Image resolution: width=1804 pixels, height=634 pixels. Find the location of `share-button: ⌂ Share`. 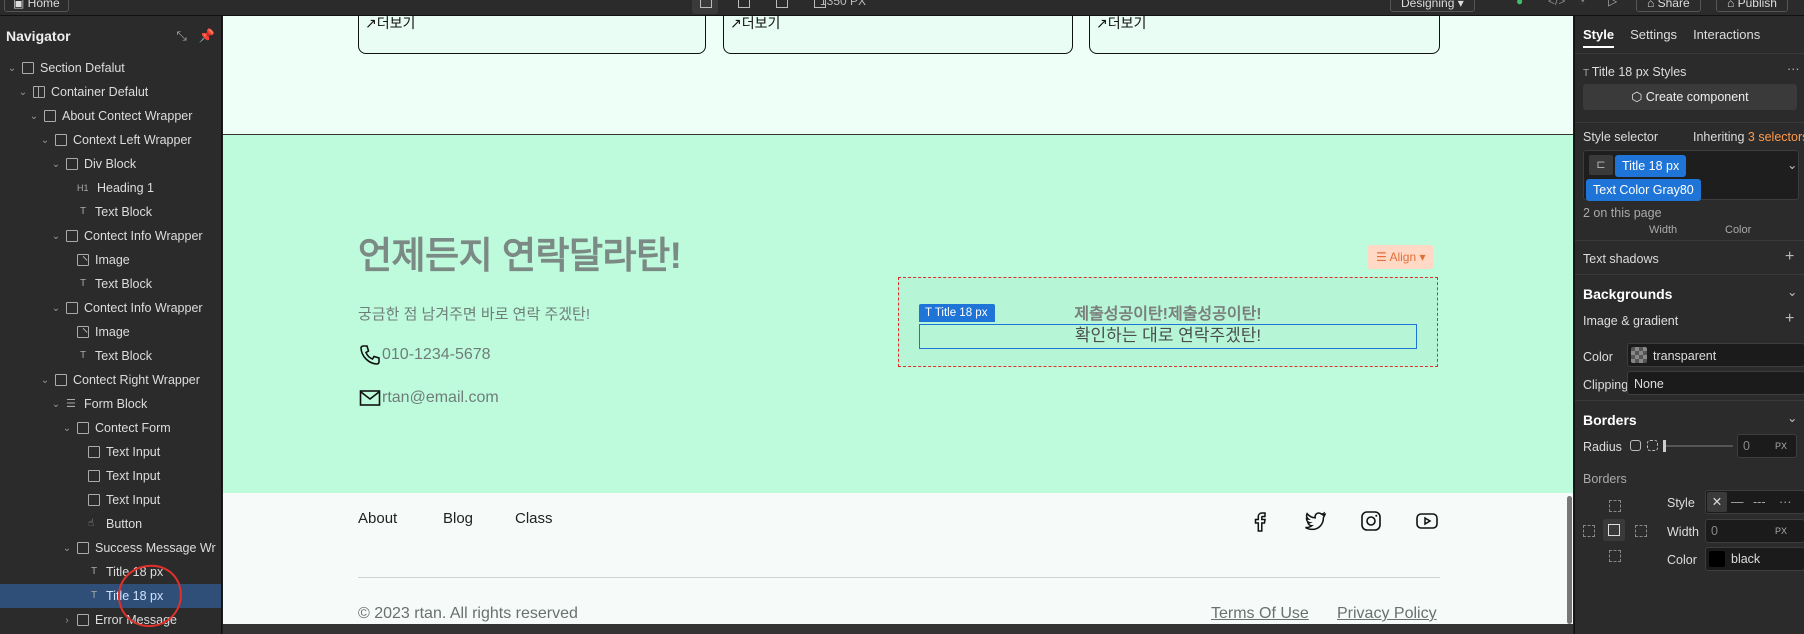

share-button: ⌂ Share is located at coordinates (1668, 6).